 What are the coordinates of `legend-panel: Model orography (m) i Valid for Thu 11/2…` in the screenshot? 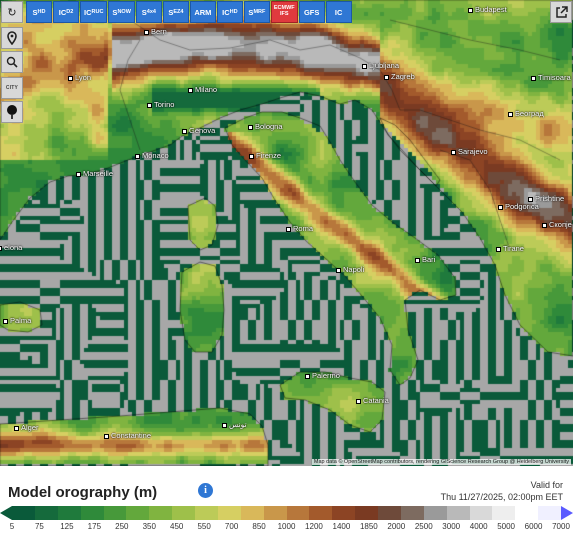 It's located at (286, 502).